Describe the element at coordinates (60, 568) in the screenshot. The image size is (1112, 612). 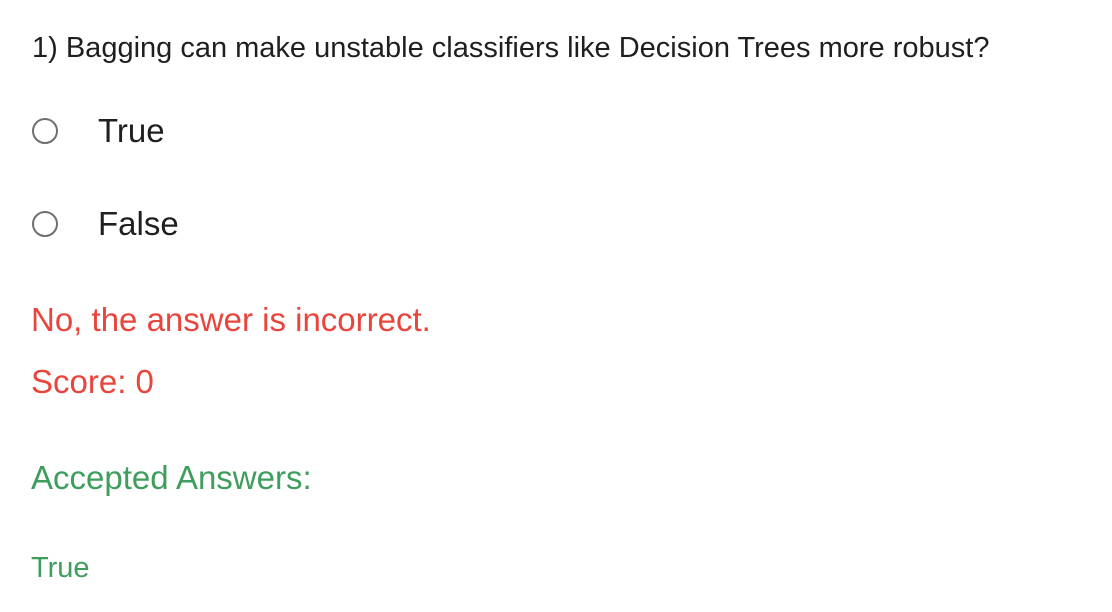
I see `accepted-answer-value: True` at that location.